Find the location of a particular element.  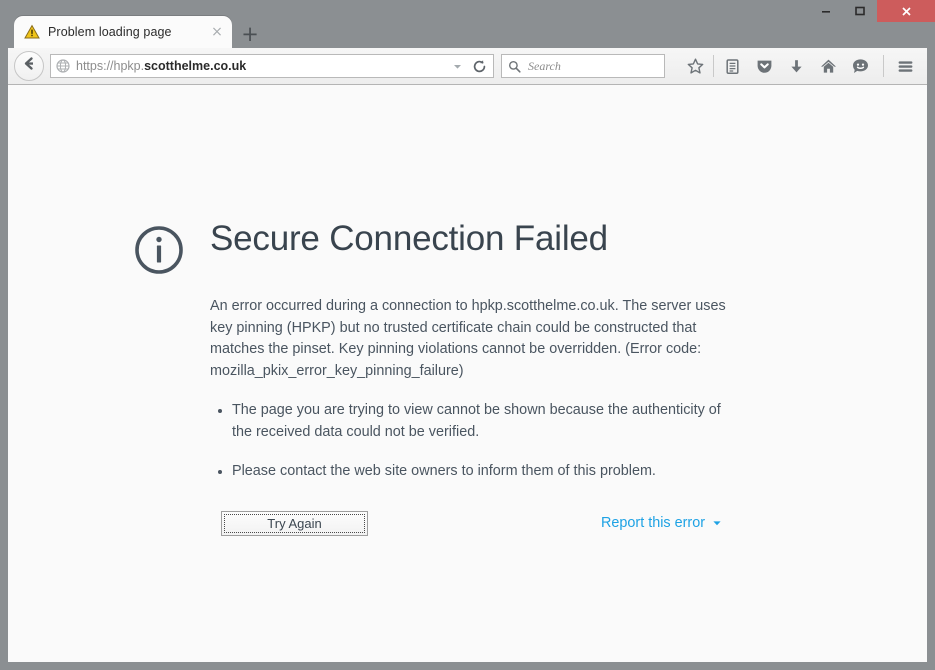

toolbar-separator is located at coordinates (713, 66).